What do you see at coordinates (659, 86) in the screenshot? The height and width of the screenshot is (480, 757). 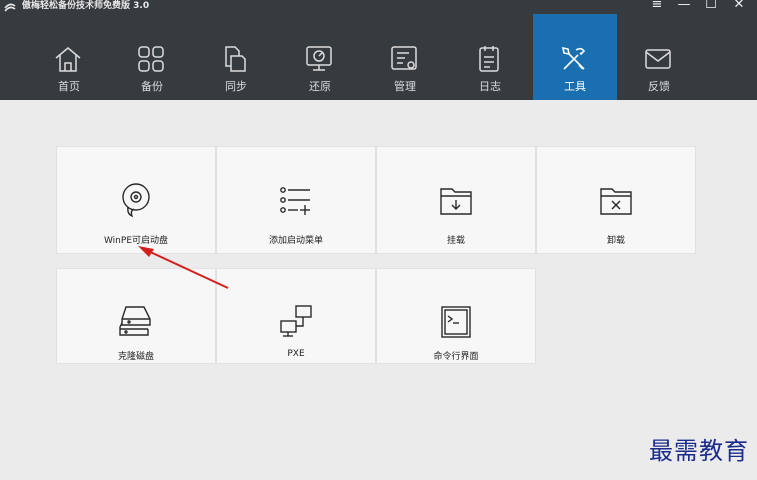 I see `nav-label: 反馈` at bounding box center [659, 86].